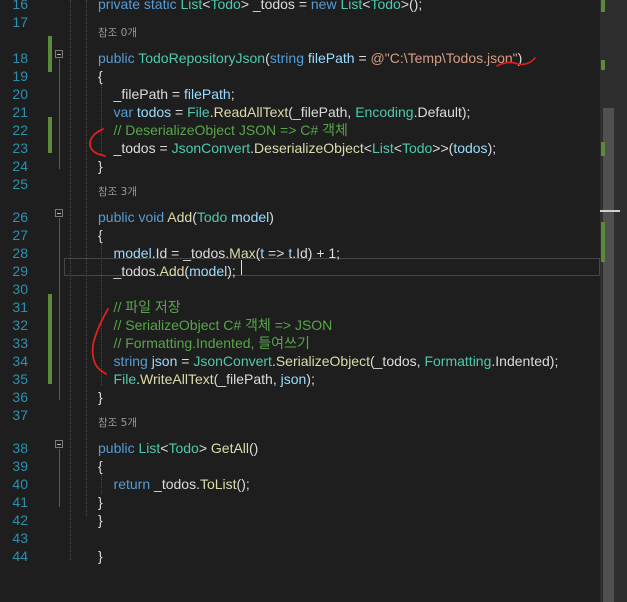 This screenshot has width=627, height=602. What do you see at coordinates (241, 267) in the screenshot?
I see `text-caret` at bounding box center [241, 267].